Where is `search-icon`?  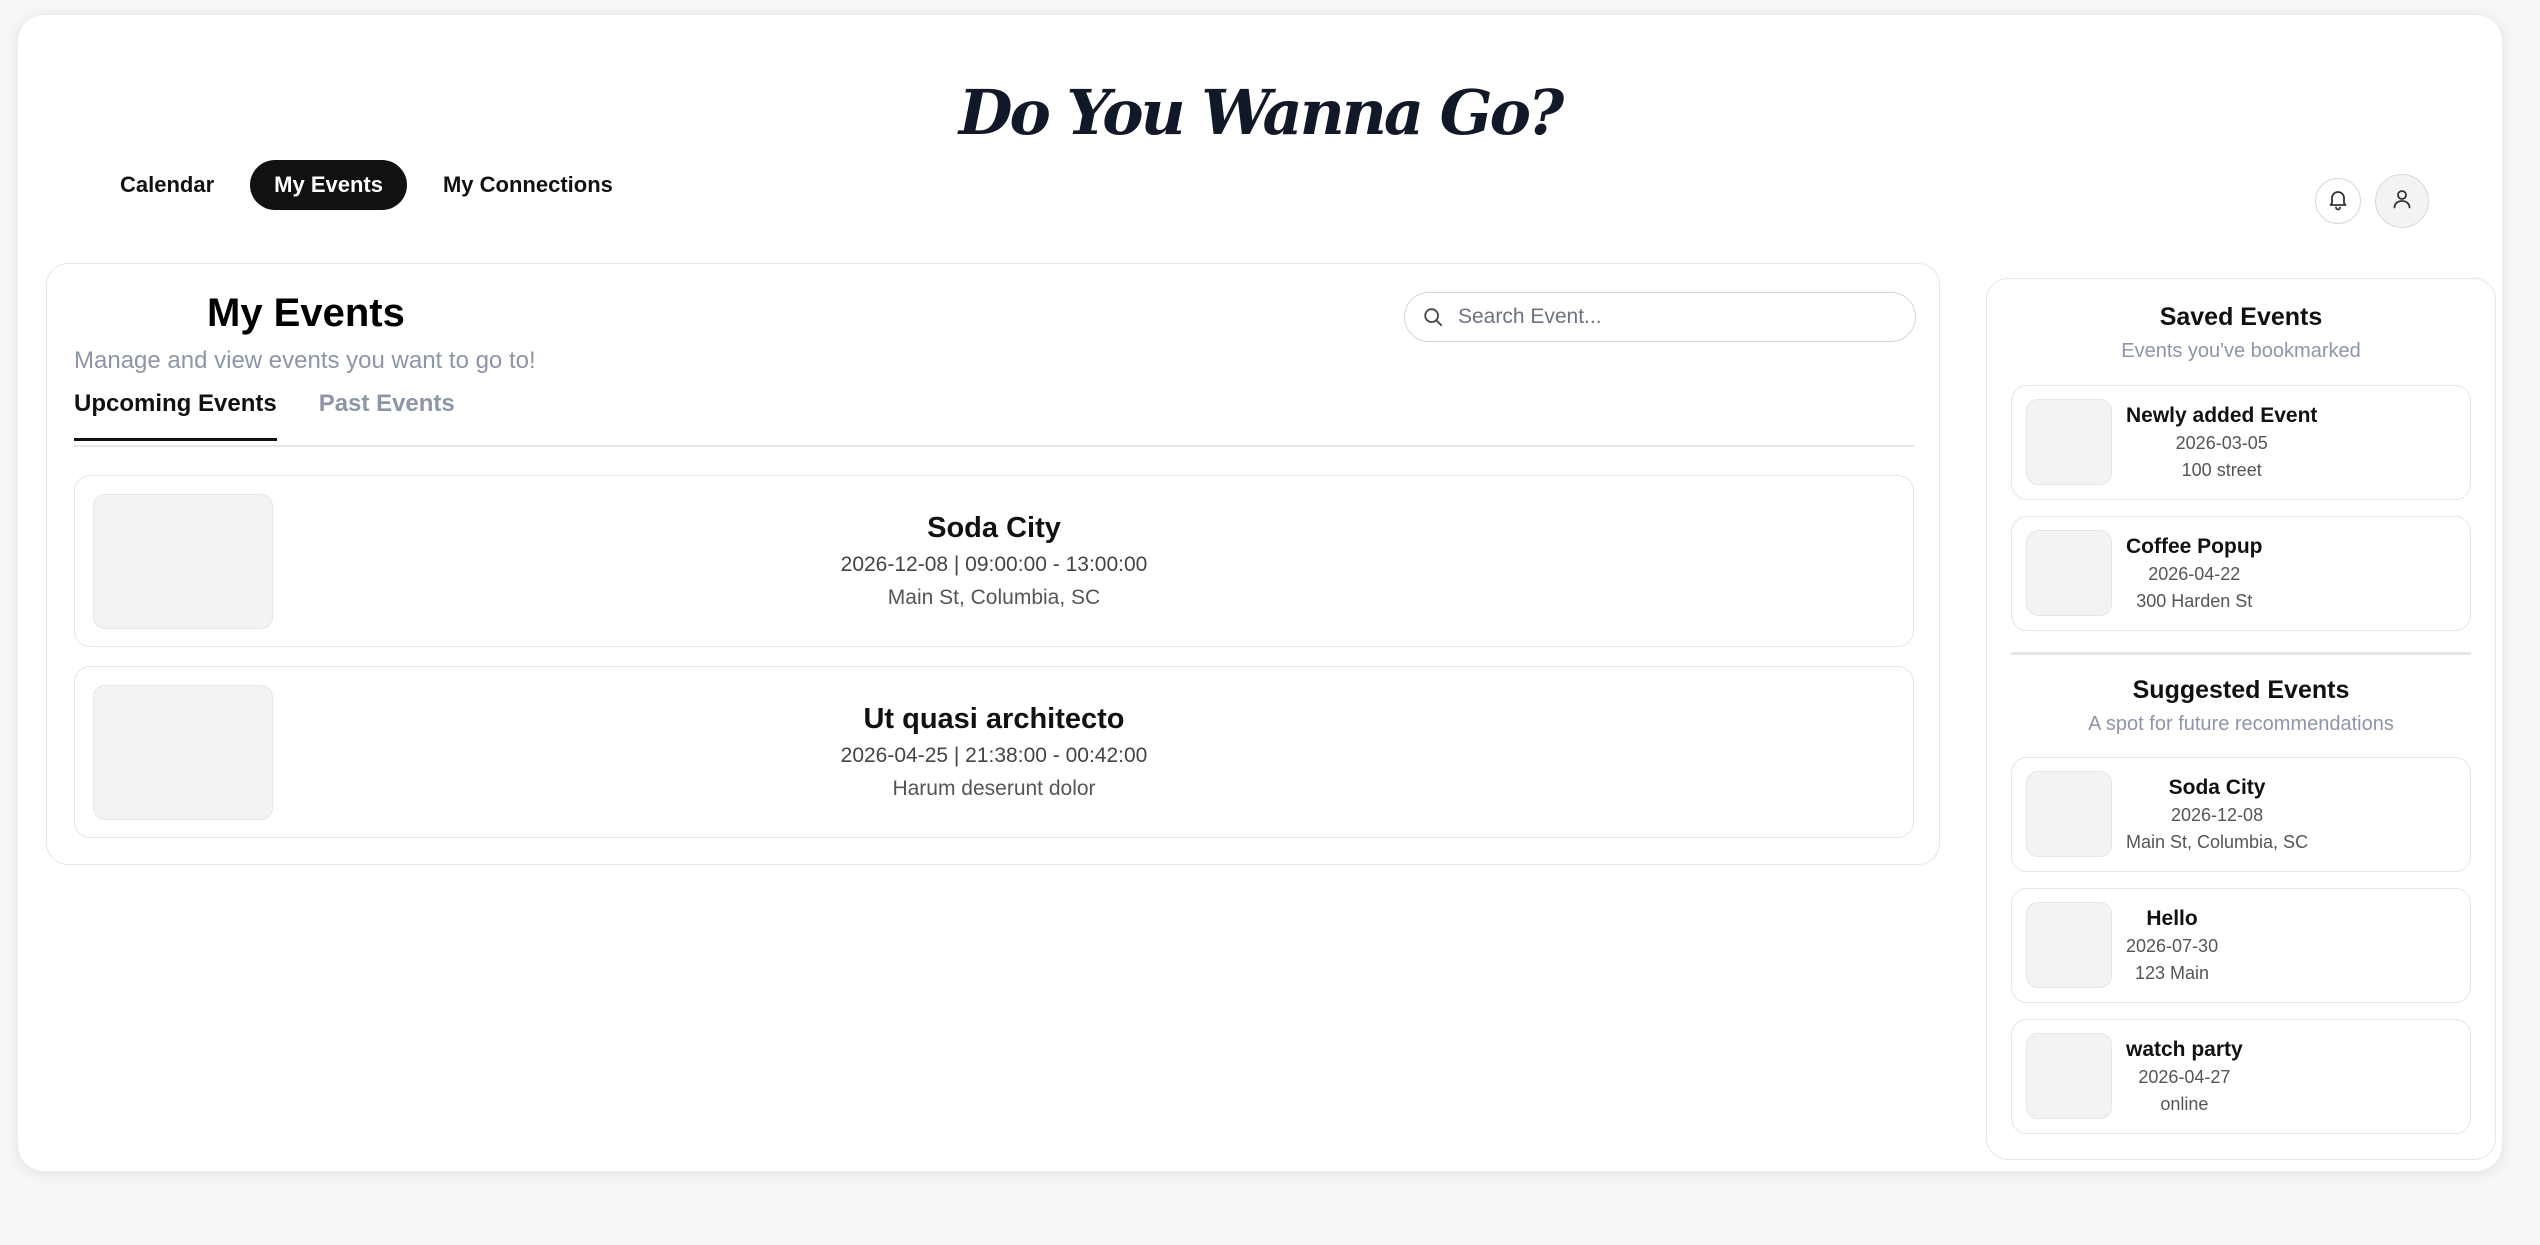 search-icon is located at coordinates (1433, 317).